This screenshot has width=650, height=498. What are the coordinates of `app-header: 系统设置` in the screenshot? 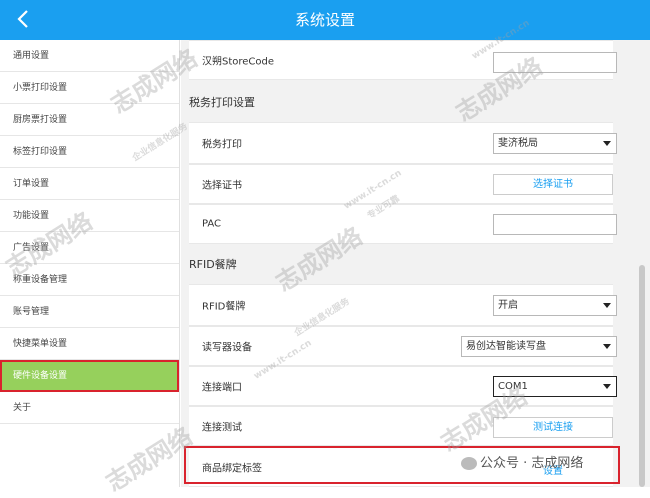 It's located at (325, 20).